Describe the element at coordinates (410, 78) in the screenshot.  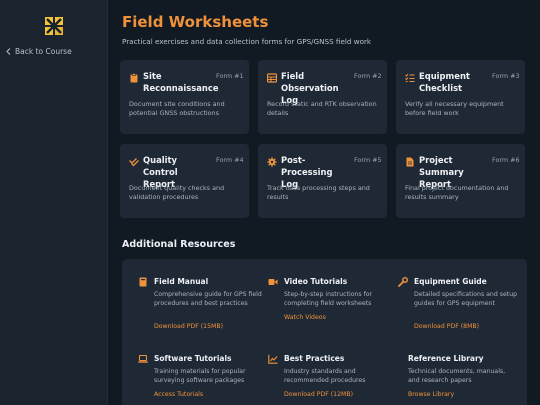
I see `checklist-icon` at that location.